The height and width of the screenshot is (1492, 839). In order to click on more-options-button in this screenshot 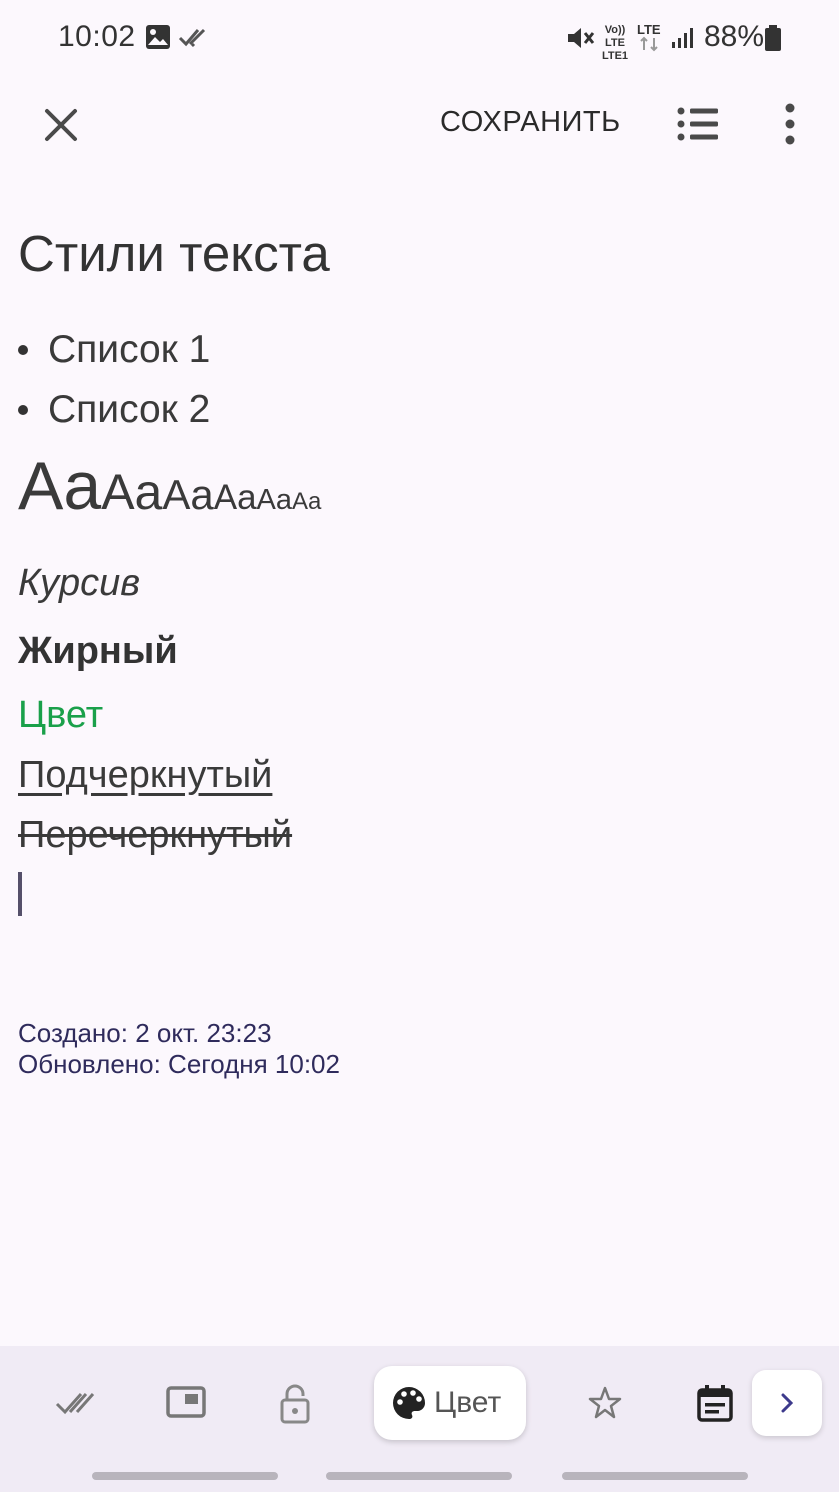, I will do `click(790, 124)`.